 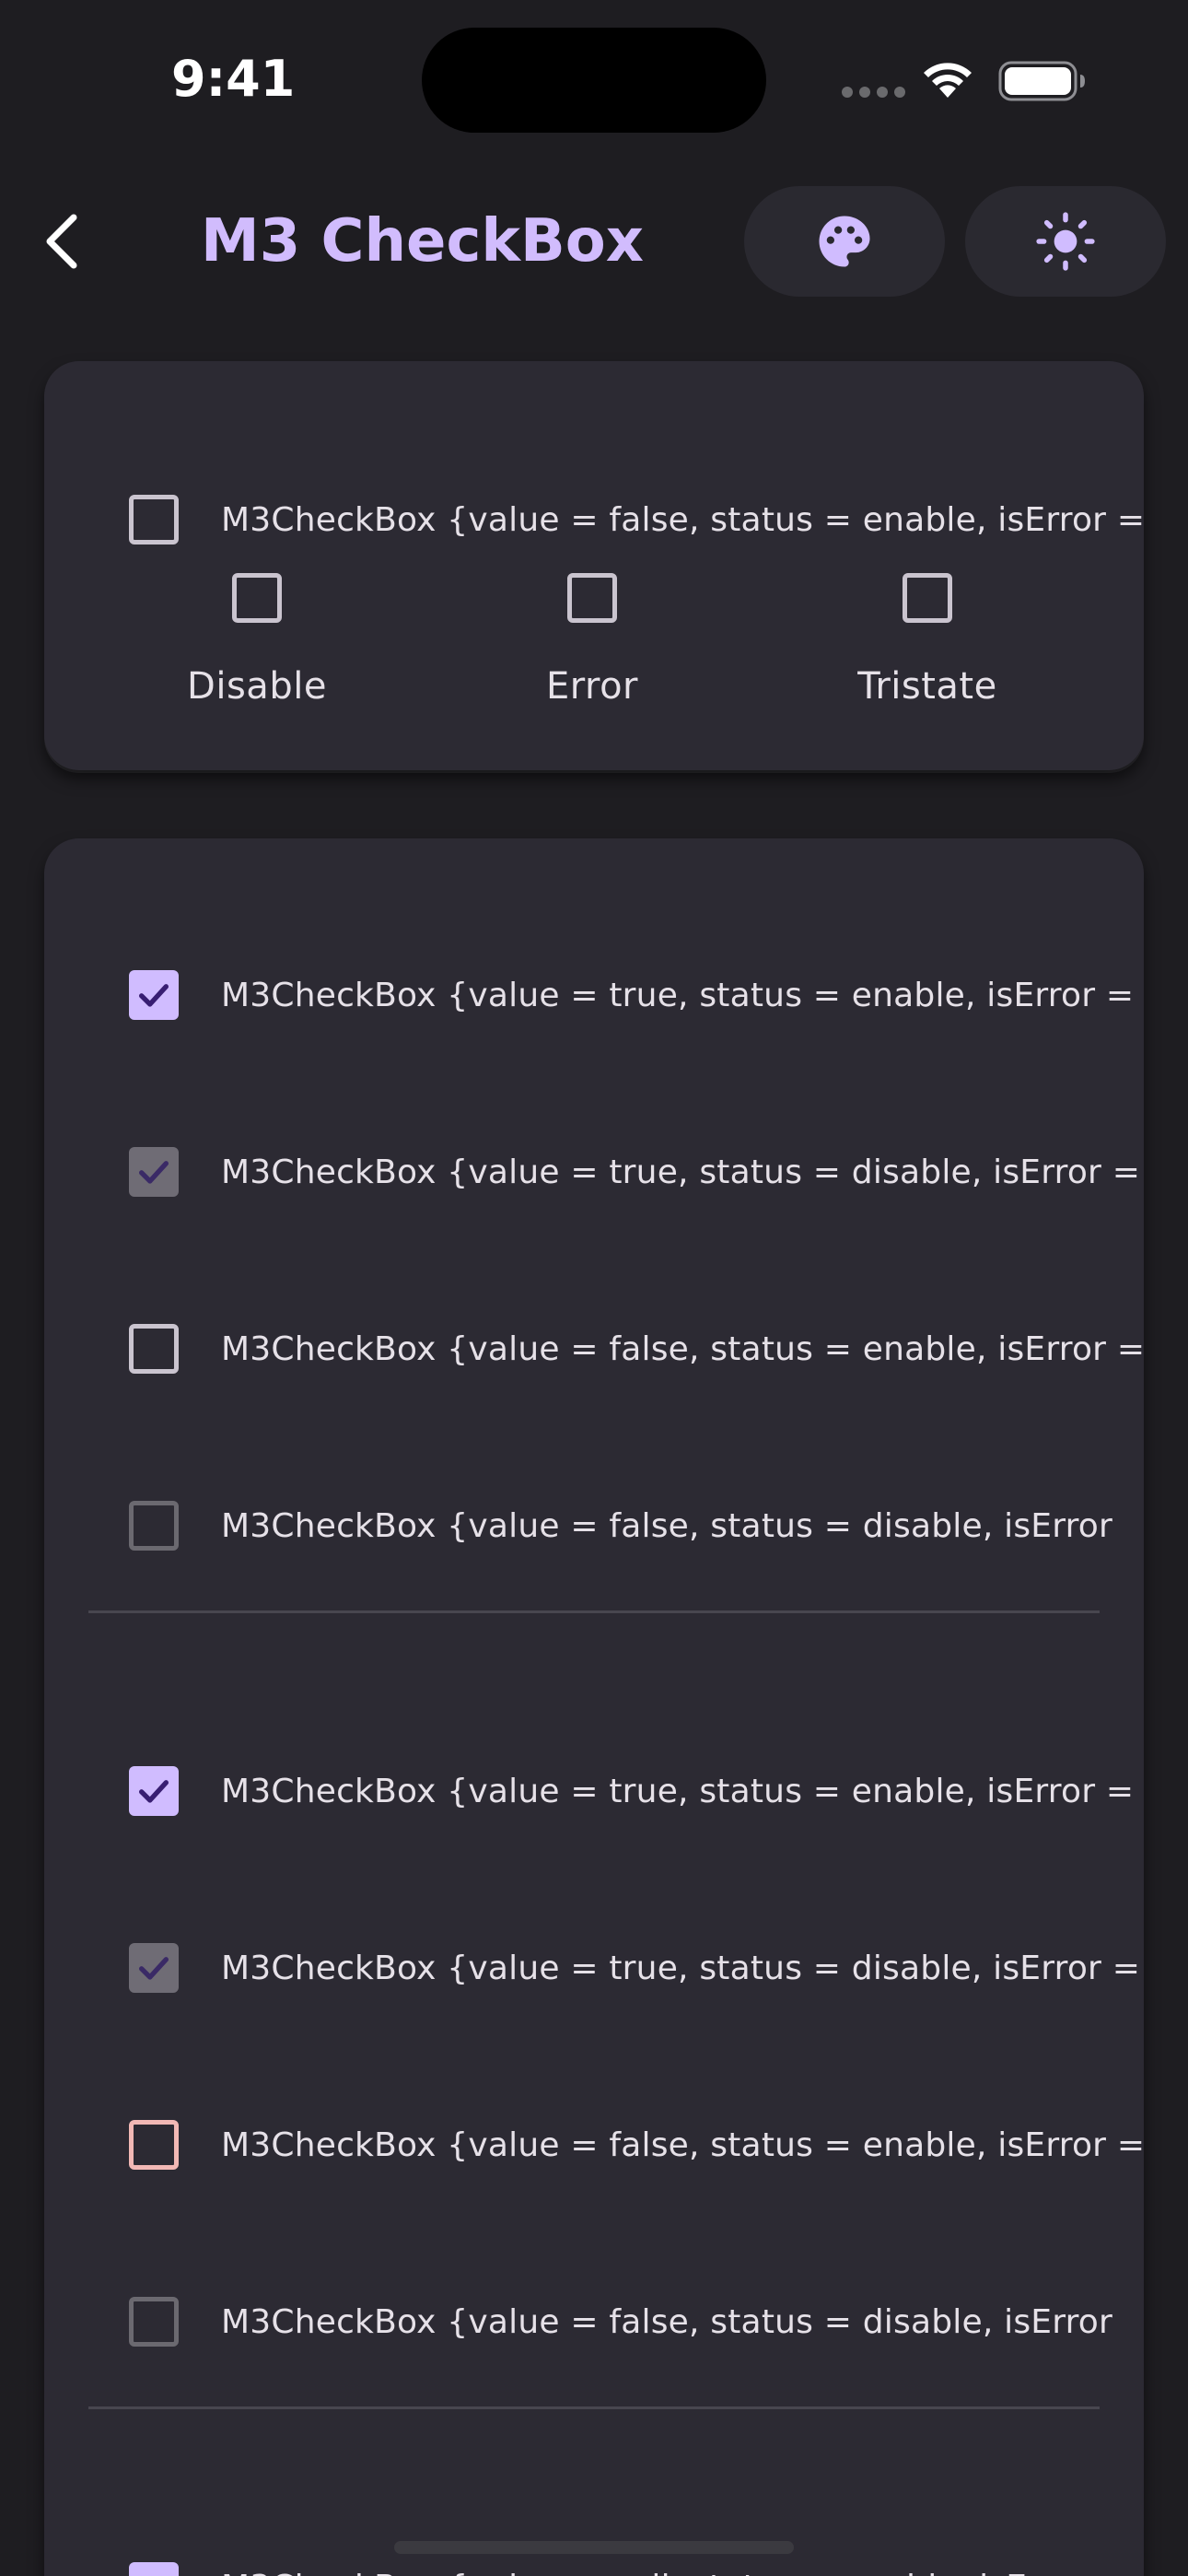 I want to click on page-title: M3 CheckBox, so click(x=422, y=241).